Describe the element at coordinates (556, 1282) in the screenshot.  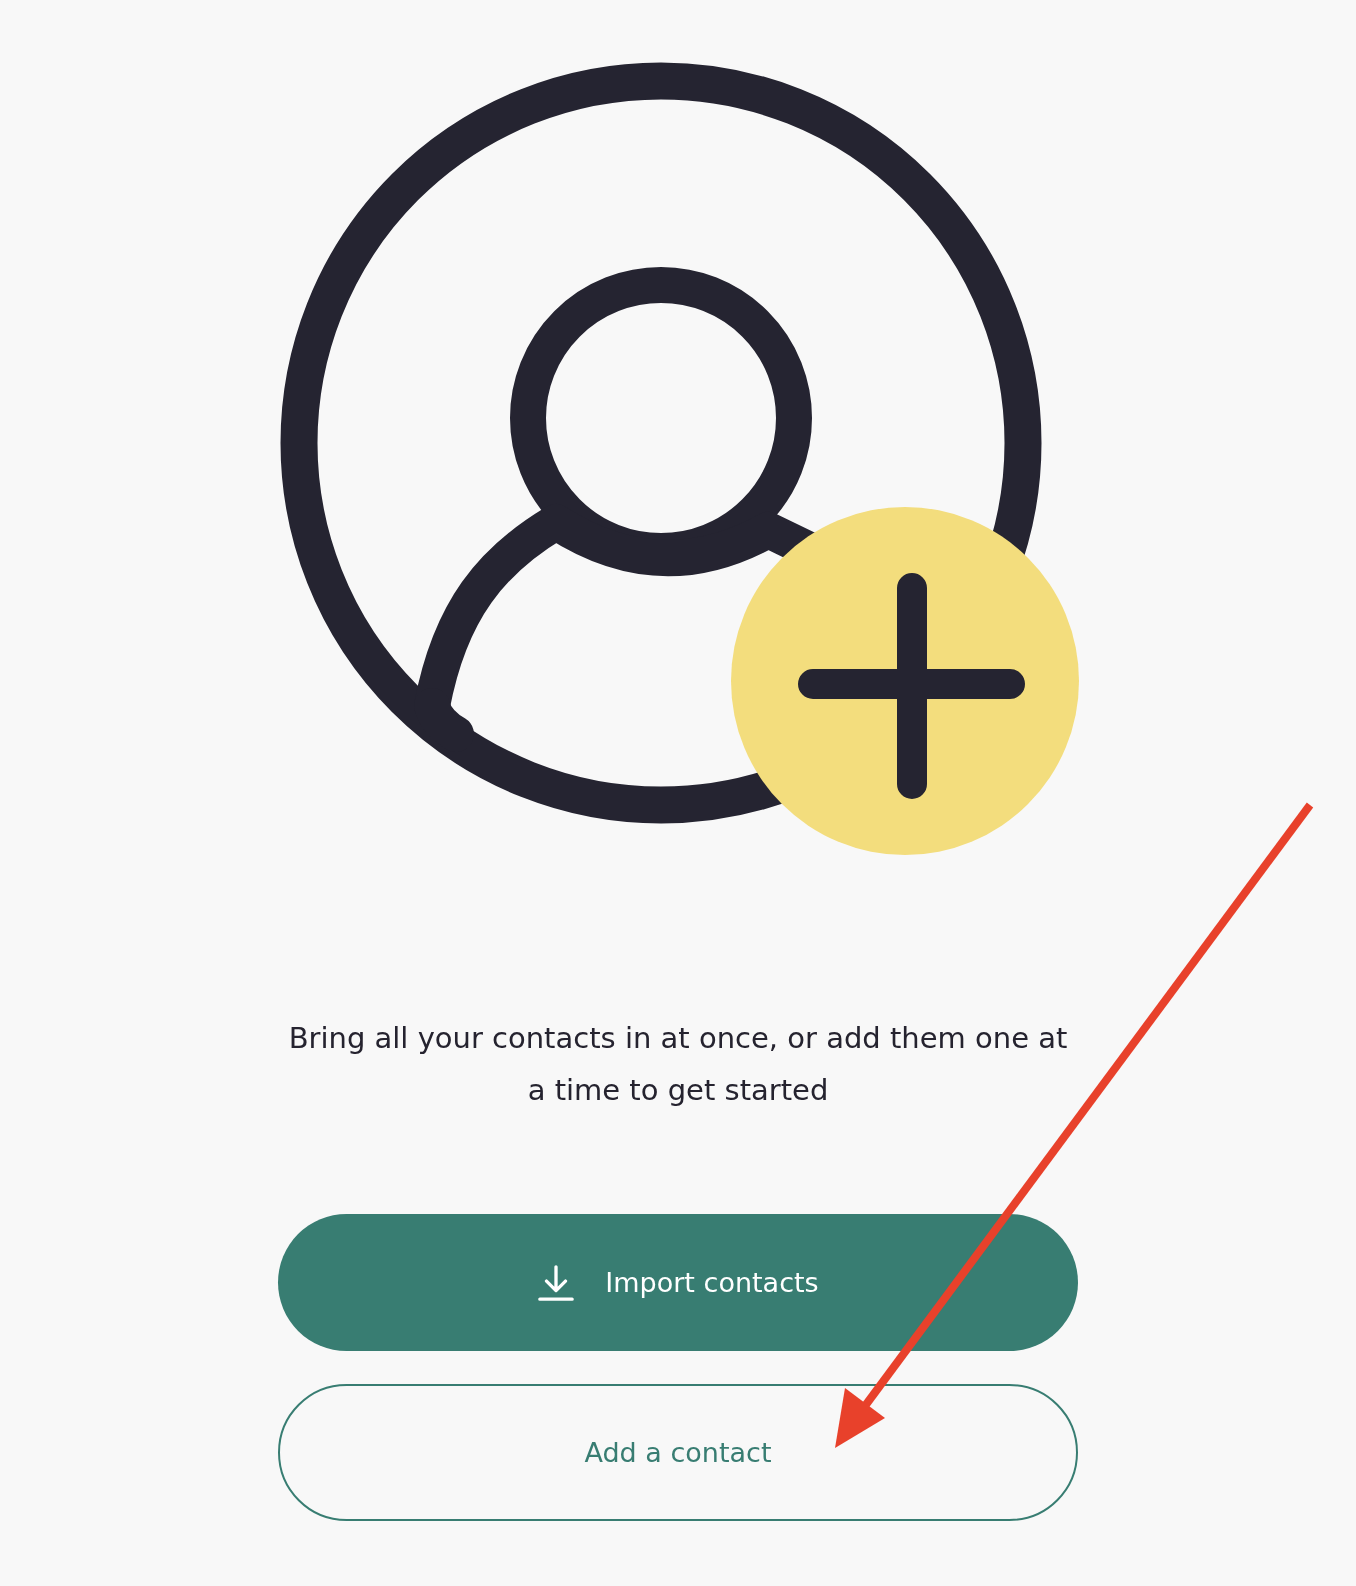
I see `download-icon` at that location.